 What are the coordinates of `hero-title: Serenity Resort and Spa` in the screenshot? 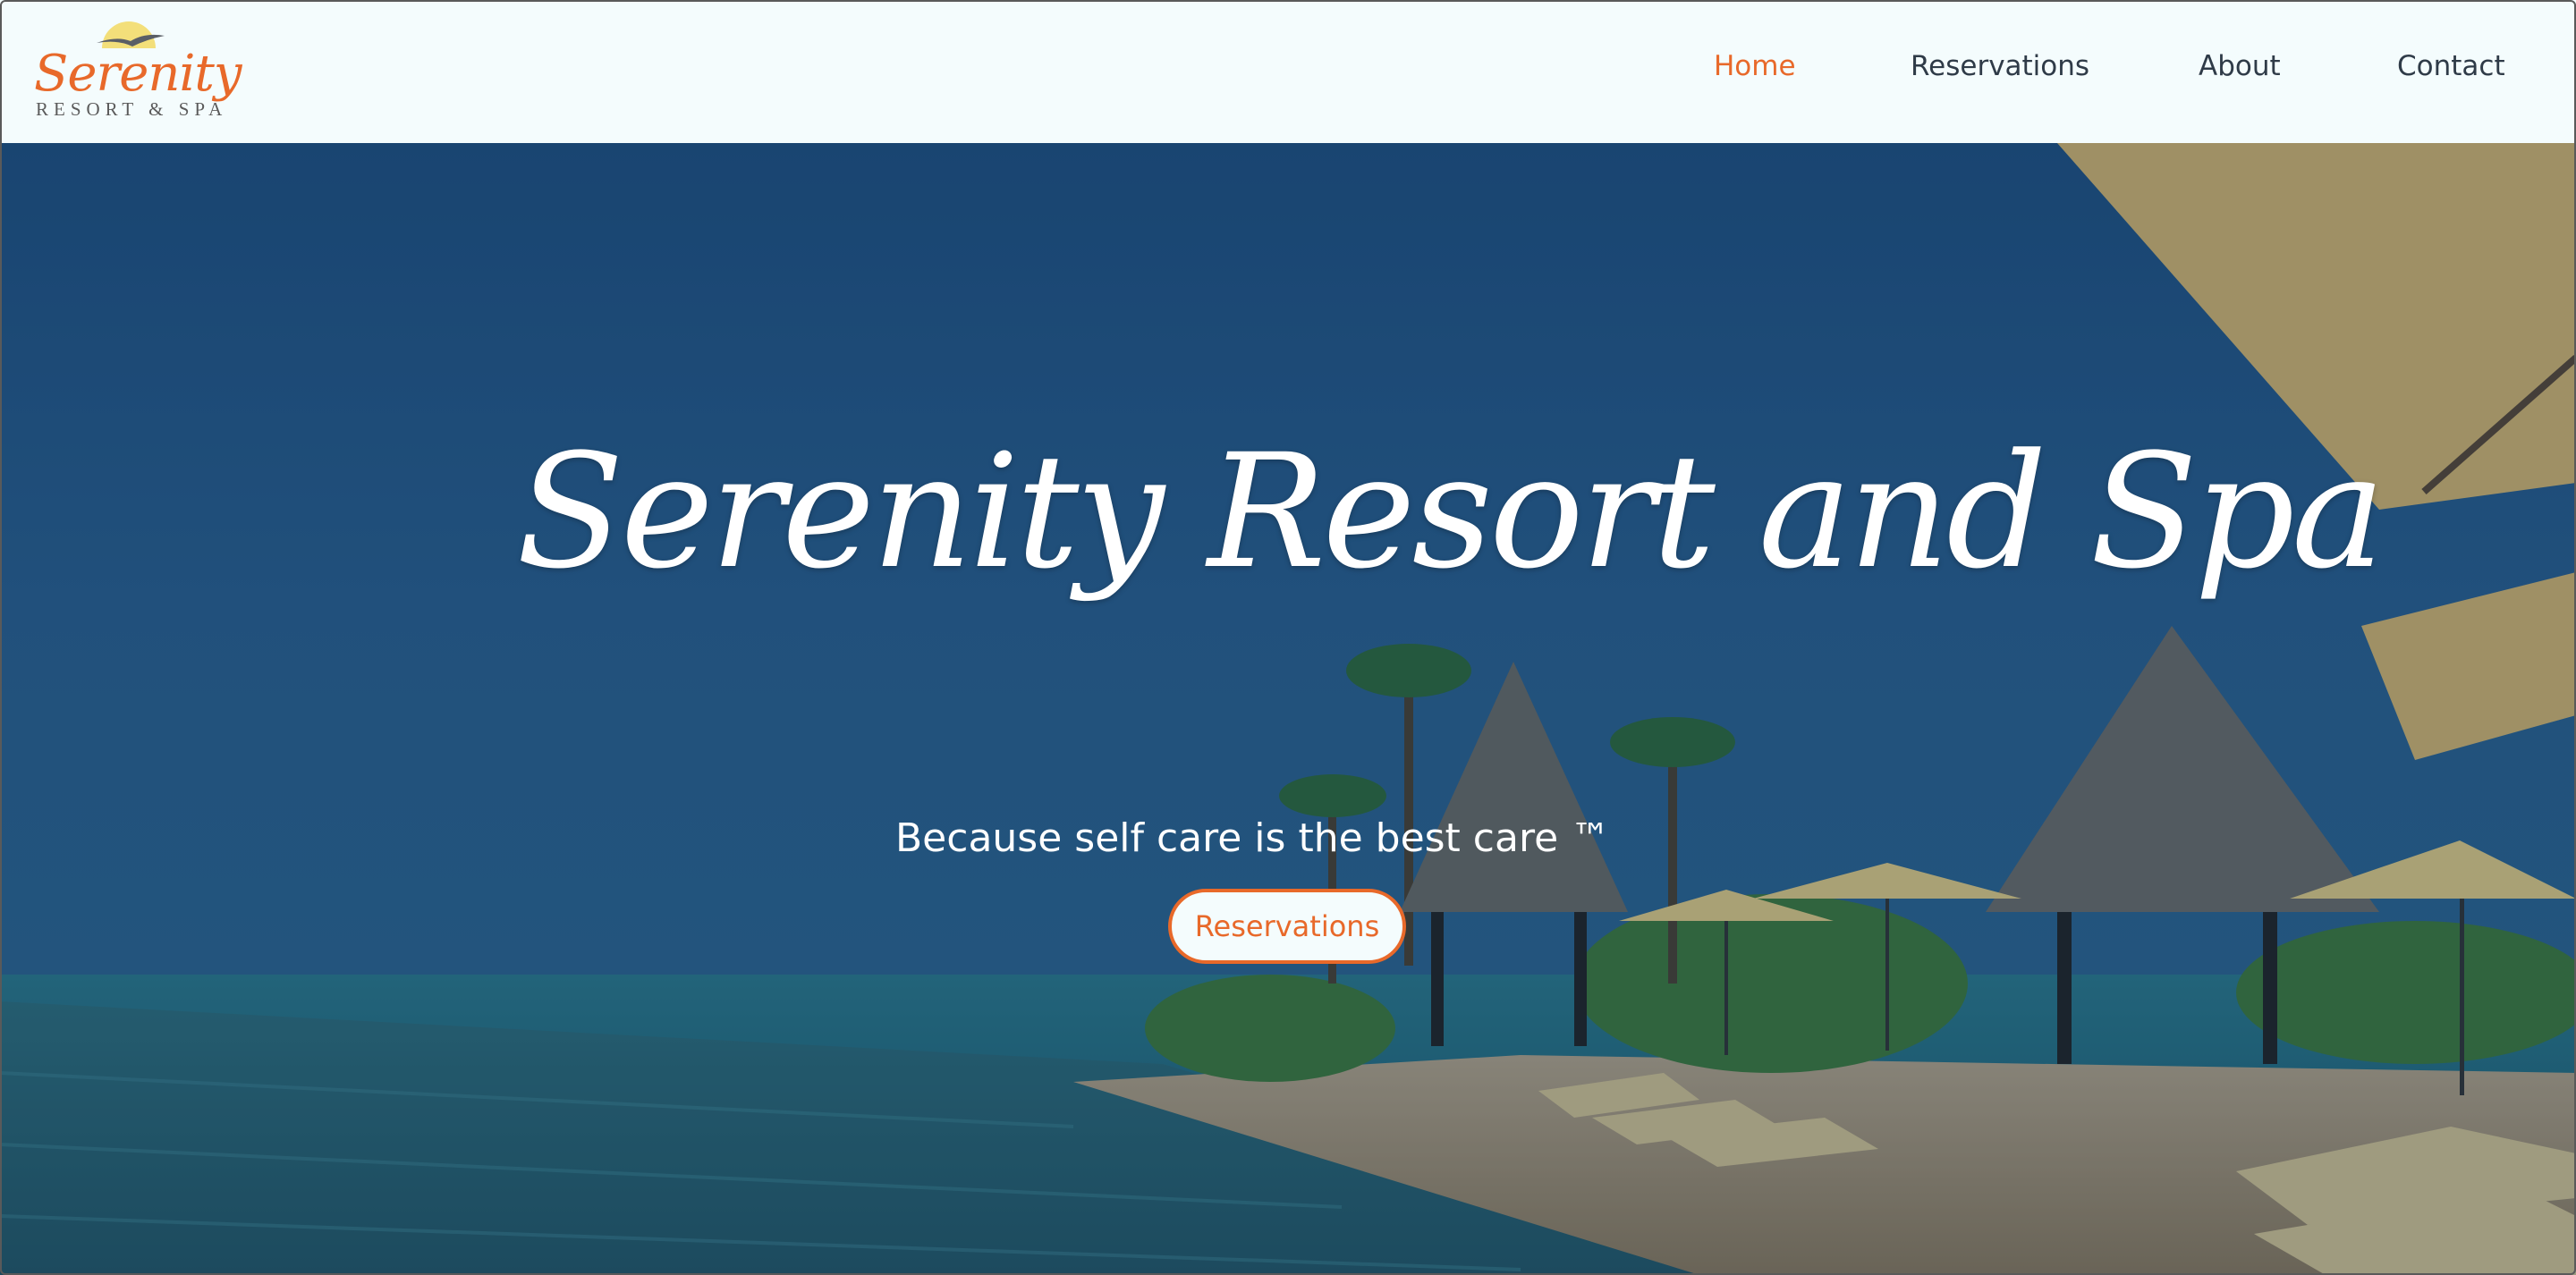 It's located at (1450, 512).